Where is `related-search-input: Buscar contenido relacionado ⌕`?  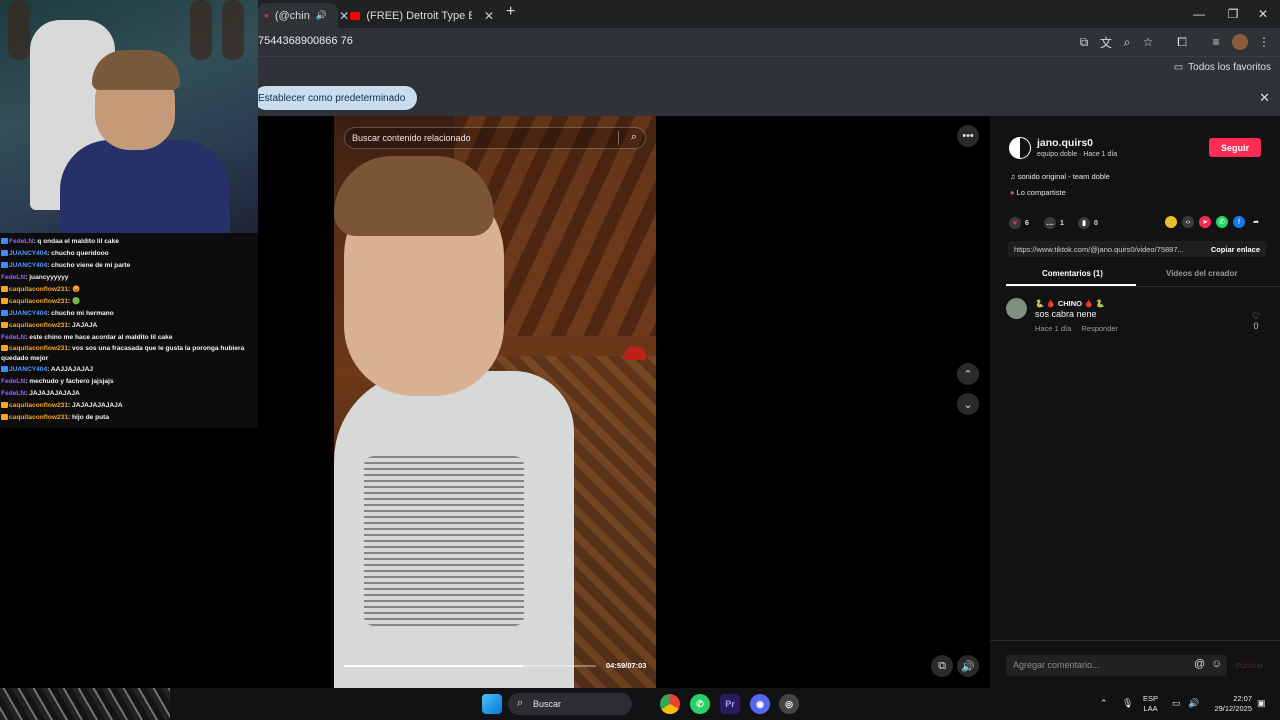 related-search-input: Buscar contenido relacionado ⌕ is located at coordinates (495, 138).